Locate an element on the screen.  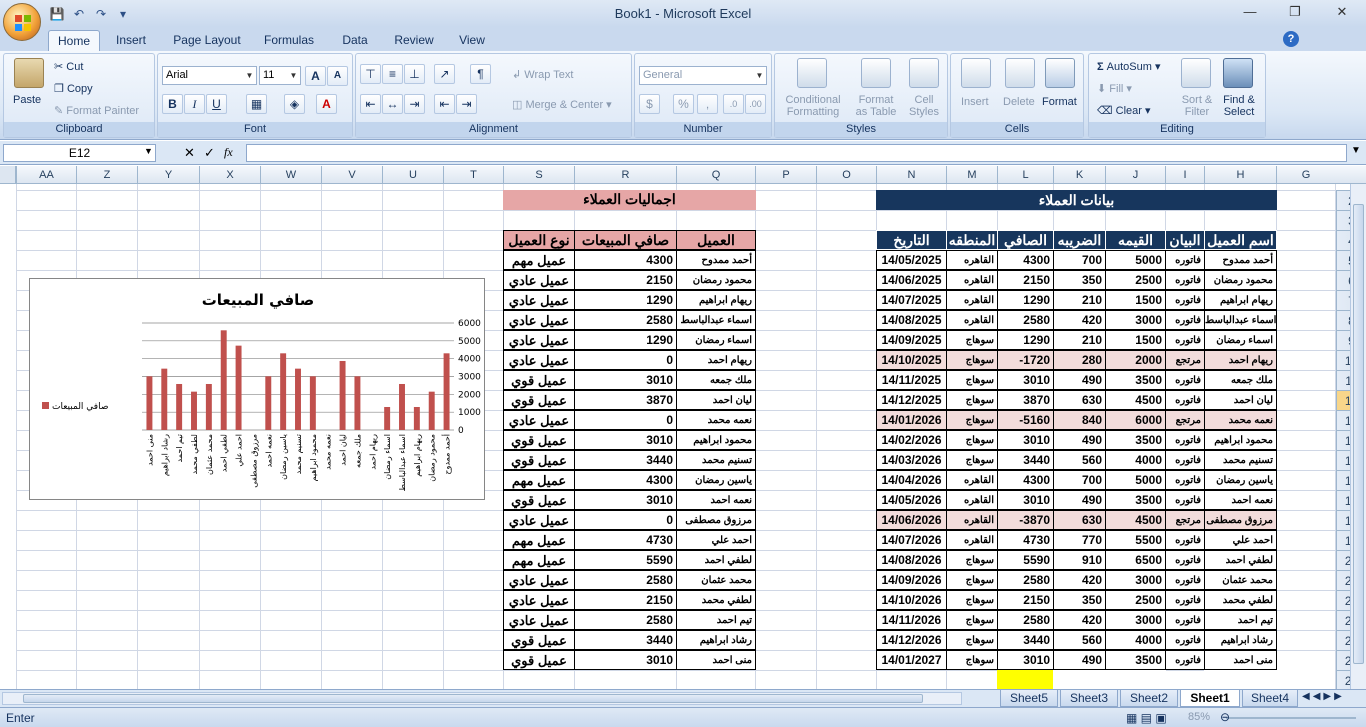
main-cell-tax: 420 is located at coordinates (1079, 580).